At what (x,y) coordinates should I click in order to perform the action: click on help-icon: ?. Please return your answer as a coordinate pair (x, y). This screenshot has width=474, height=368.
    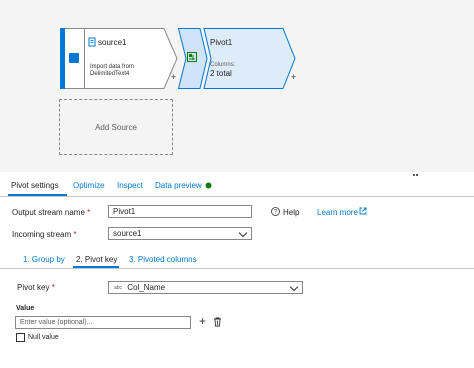
    Looking at the image, I should click on (275, 211).